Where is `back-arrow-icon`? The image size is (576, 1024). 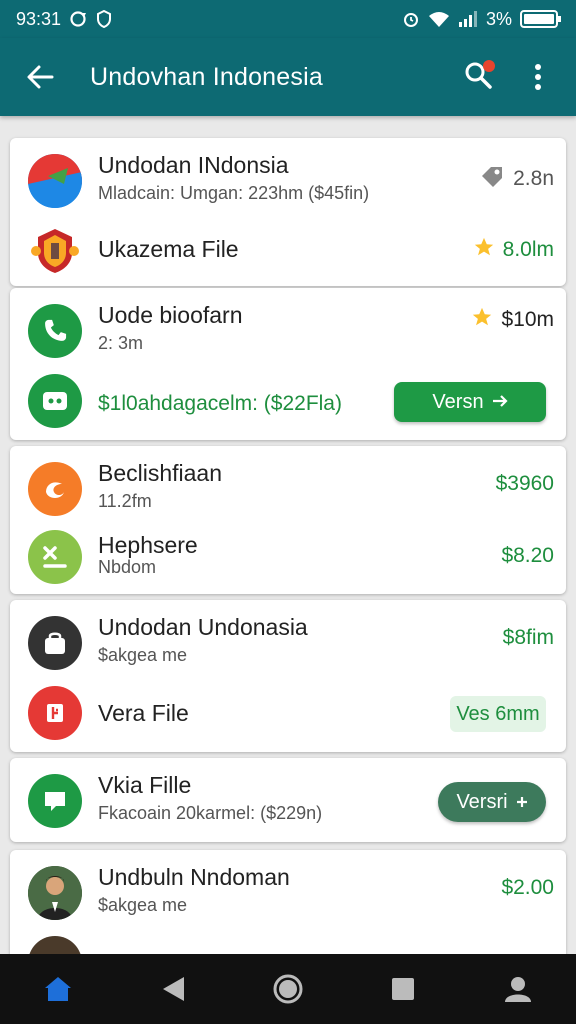
back-arrow-icon is located at coordinates (40, 77).